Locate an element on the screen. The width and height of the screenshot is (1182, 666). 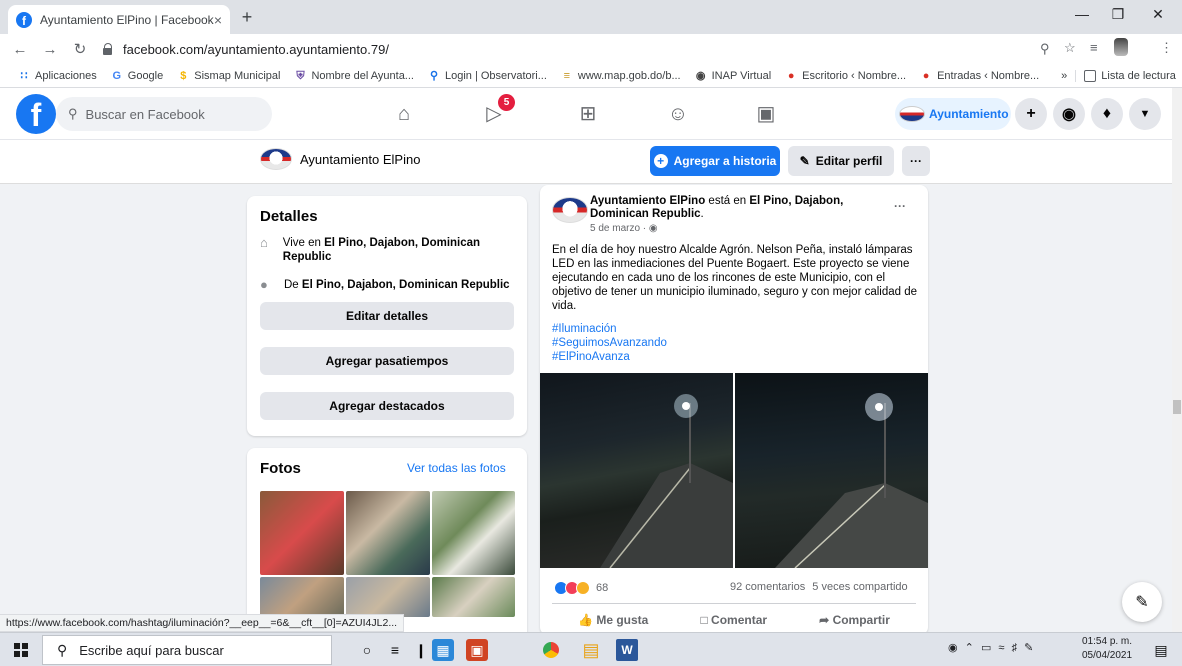
minimize-icon: — is located at coordinates (1082, 14).